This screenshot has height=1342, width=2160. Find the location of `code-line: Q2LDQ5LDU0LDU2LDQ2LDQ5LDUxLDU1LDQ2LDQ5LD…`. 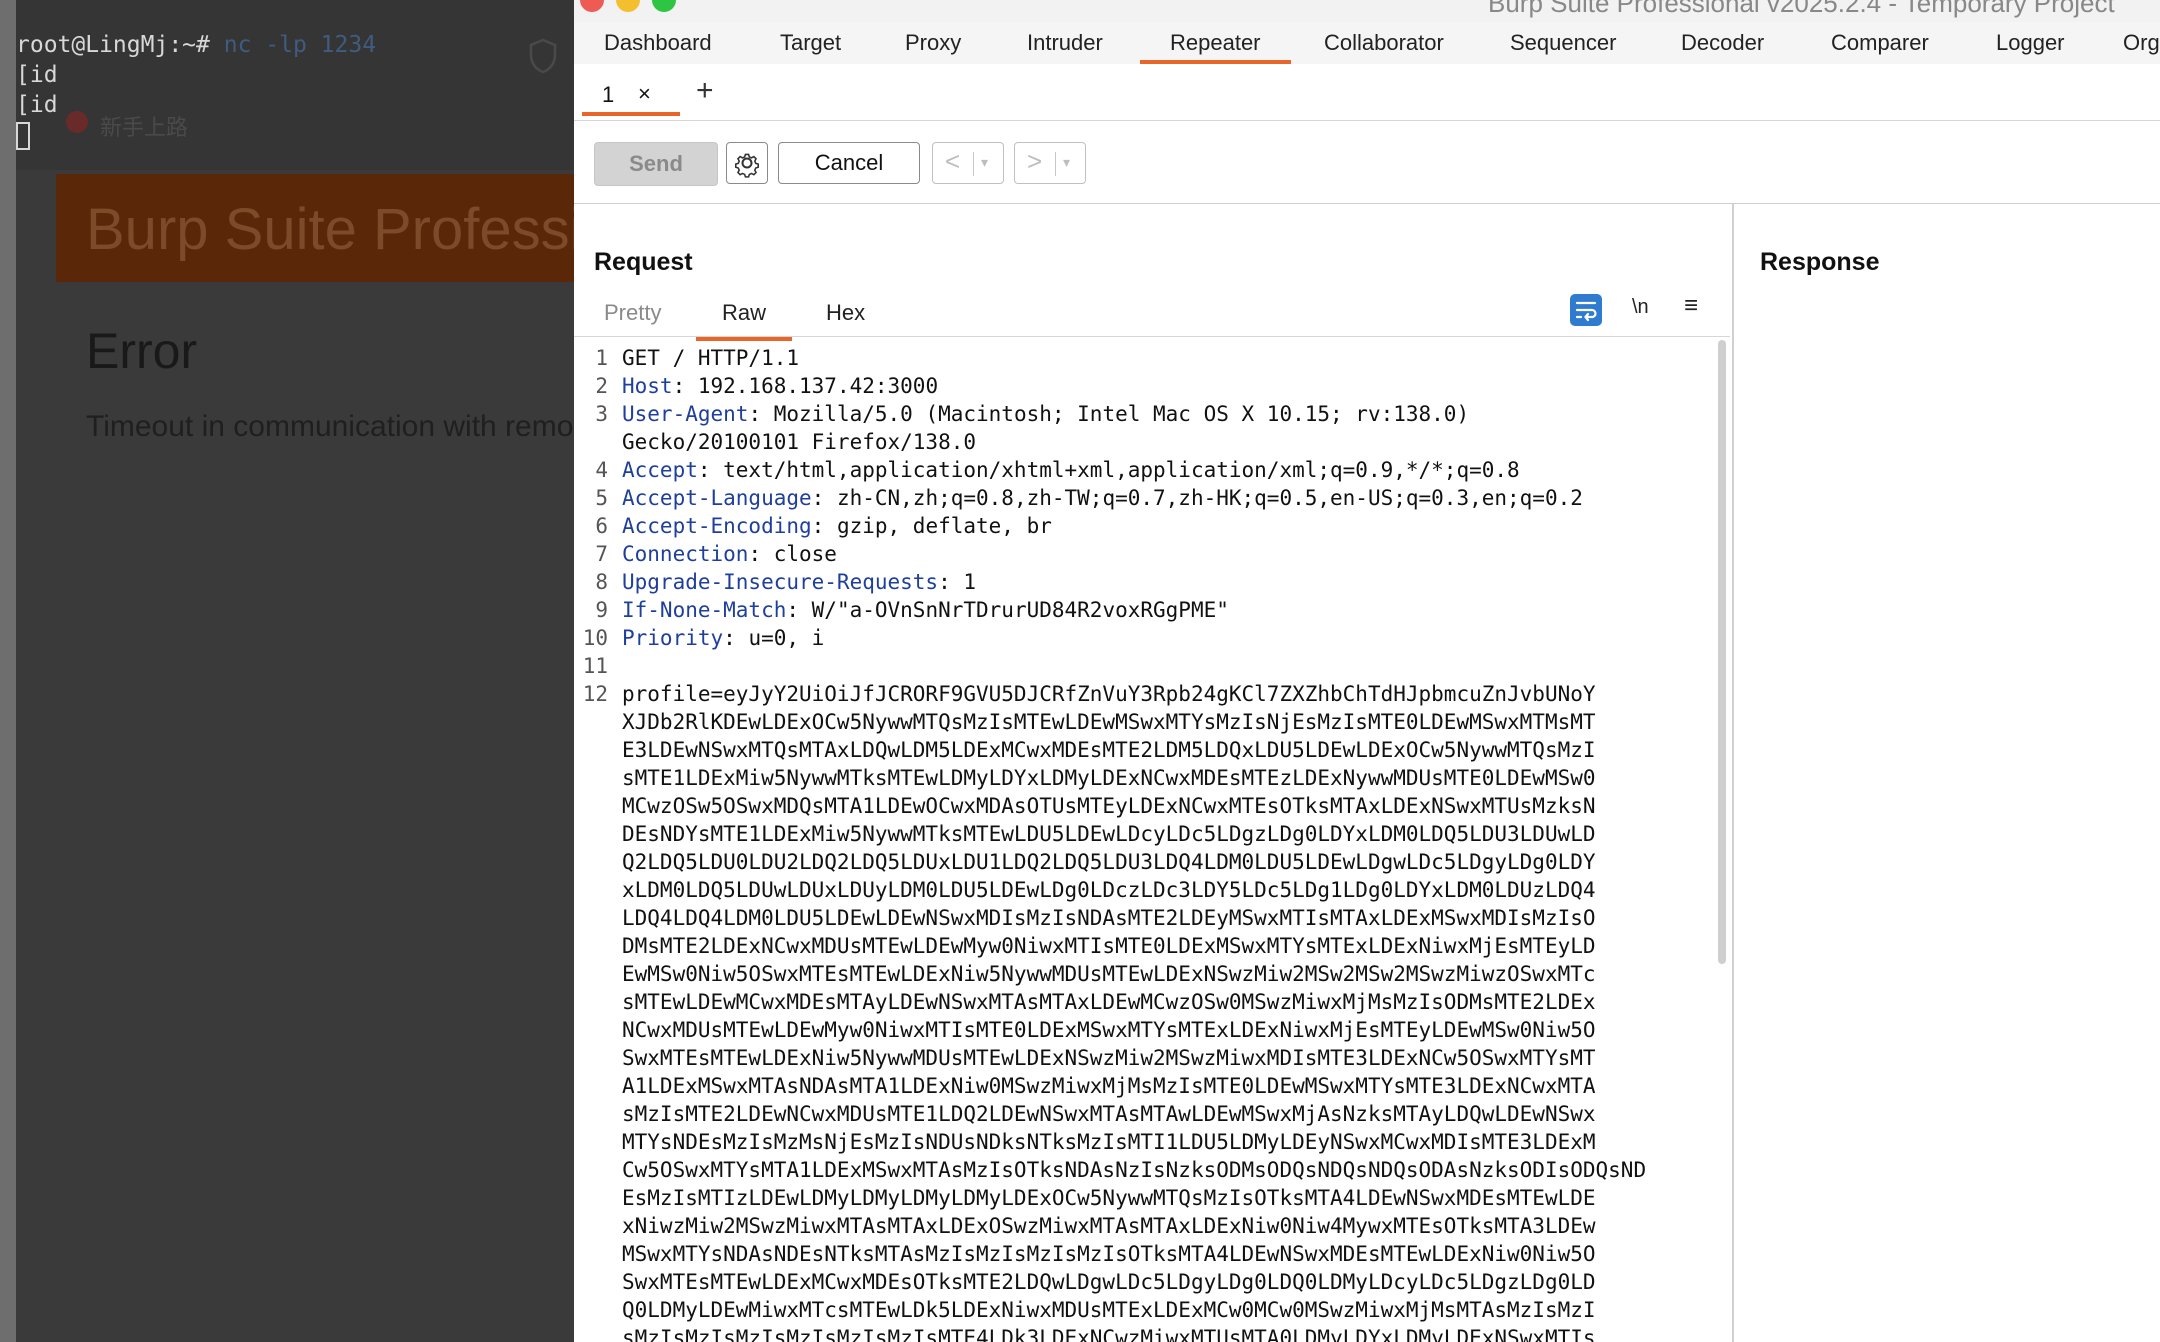

code-line: Q2LDQ5LDU0LDU2LDQ2LDQ5LDUxLDU1LDQ2LDQ5LD… is located at coordinates (1109, 862).